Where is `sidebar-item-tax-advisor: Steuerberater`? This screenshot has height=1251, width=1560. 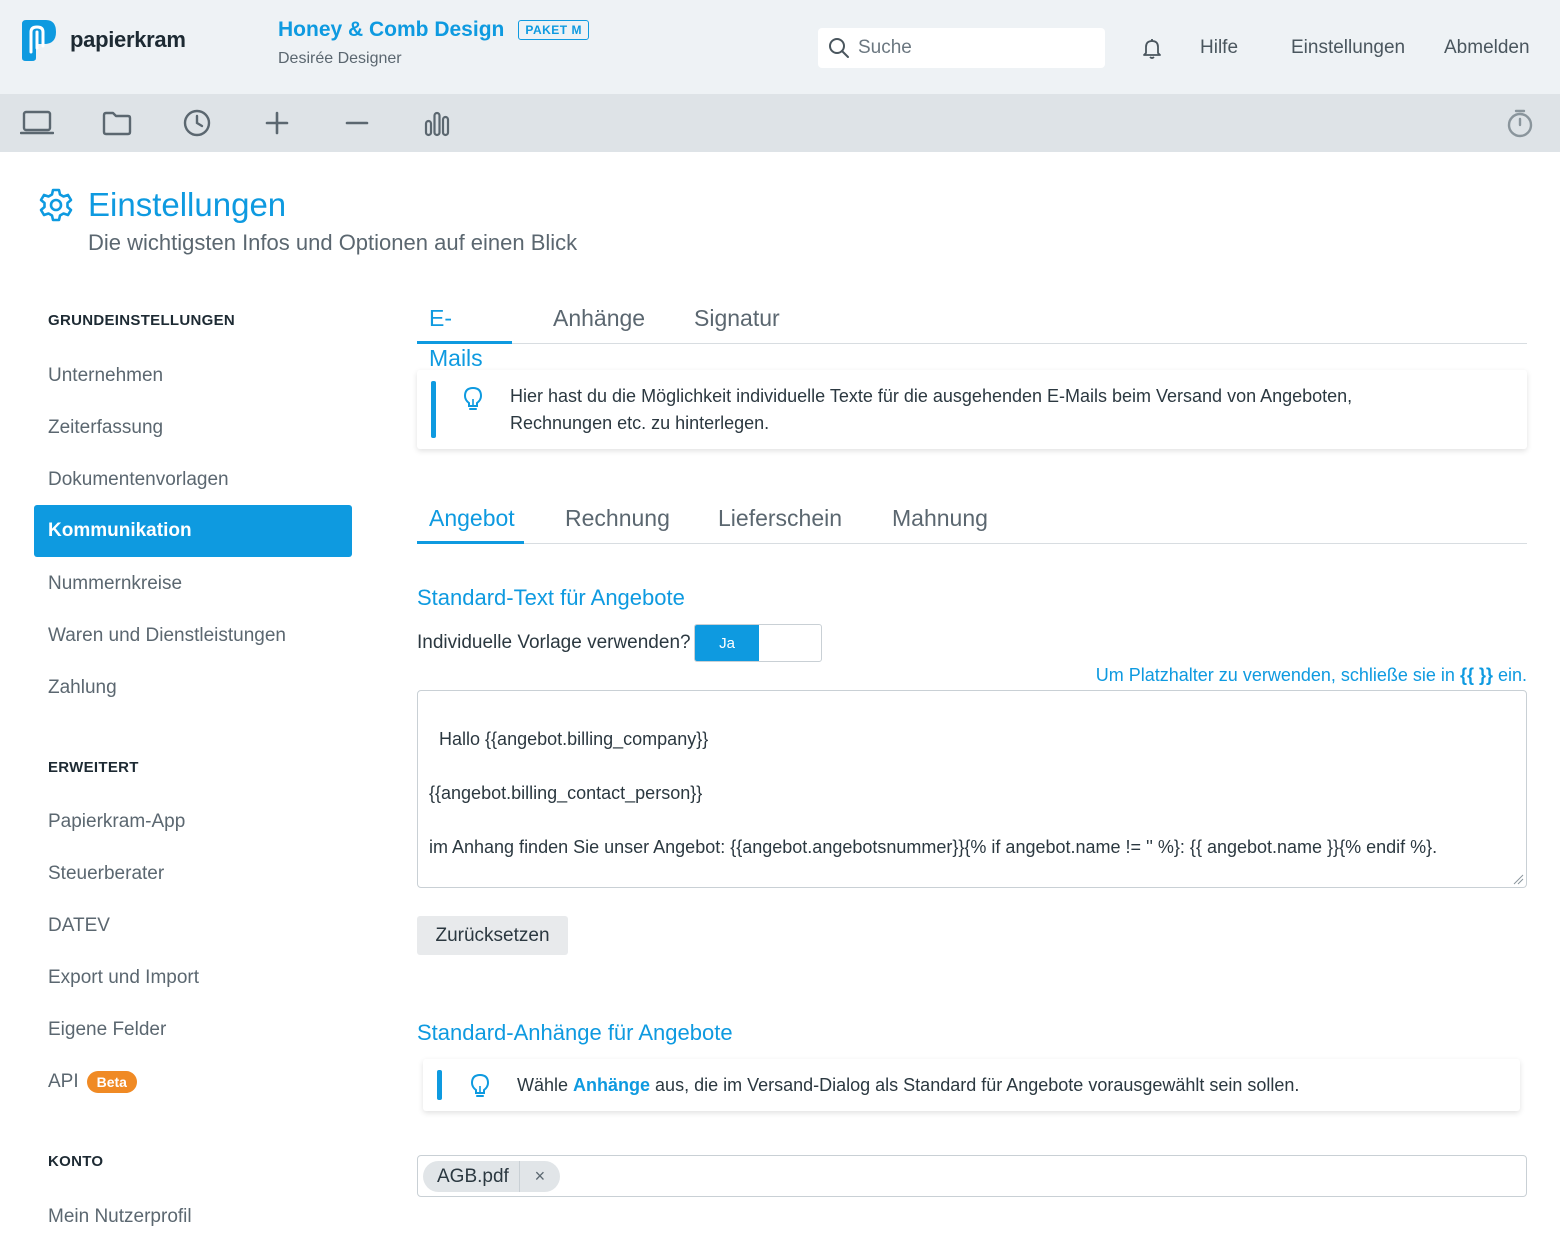 sidebar-item-tax-advisor: Steuerberater is located at coordinates (193, 874).